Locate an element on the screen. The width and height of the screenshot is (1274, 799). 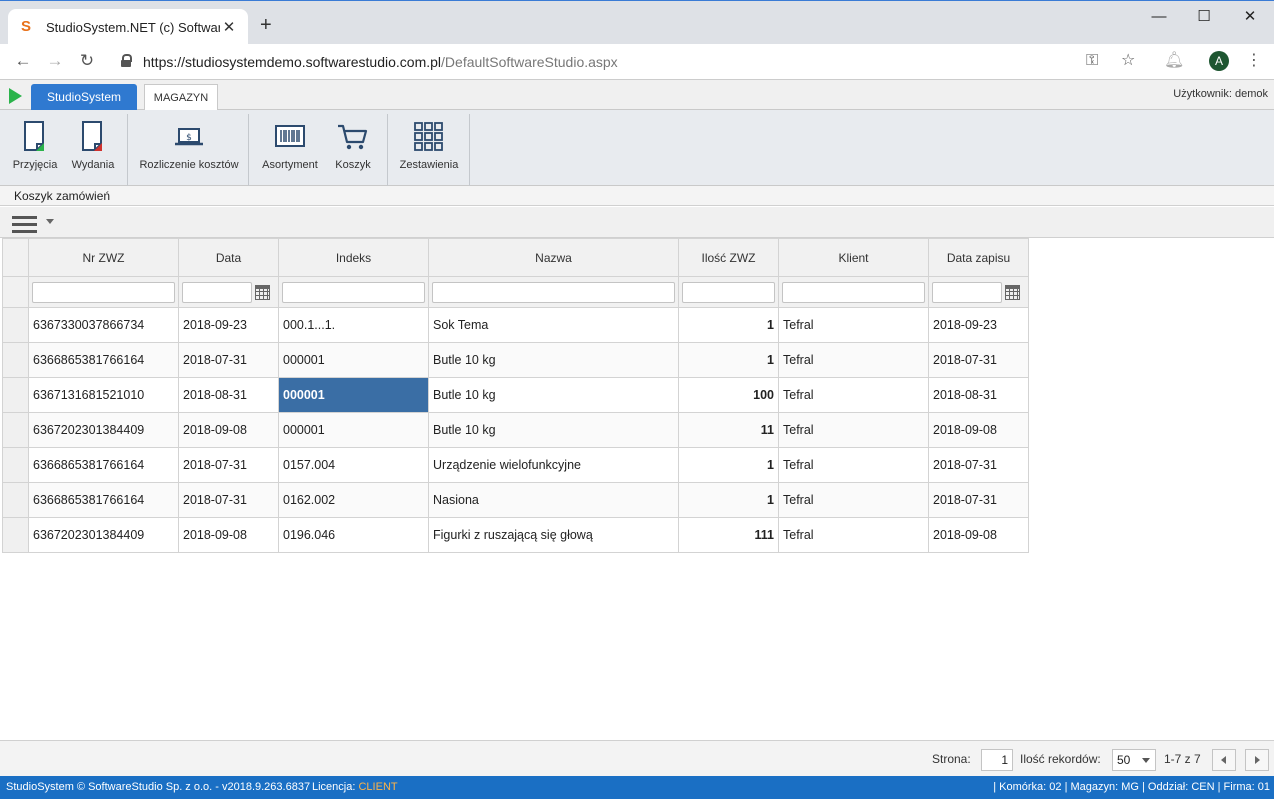
tab-magazyn: MAGAZYN is located at coordinates (181, 97).